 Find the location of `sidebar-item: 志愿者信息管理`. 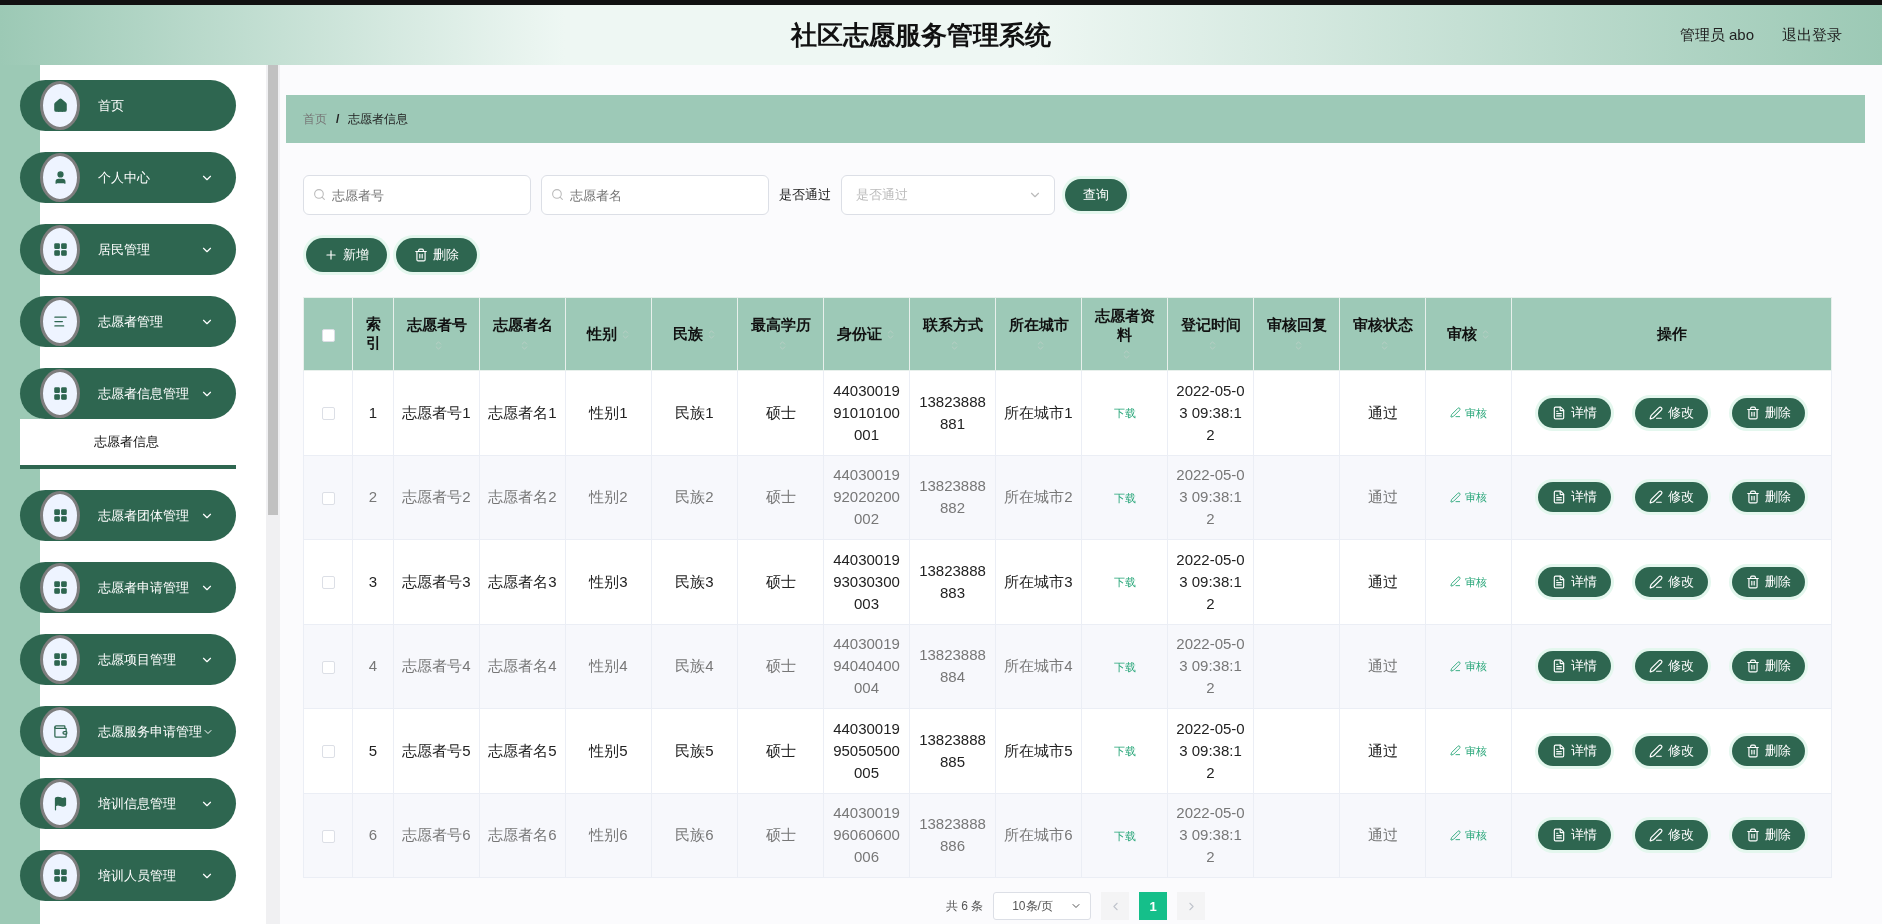

sidebar-item: 志愿者信息管理 is located at coordinates (128, 393).